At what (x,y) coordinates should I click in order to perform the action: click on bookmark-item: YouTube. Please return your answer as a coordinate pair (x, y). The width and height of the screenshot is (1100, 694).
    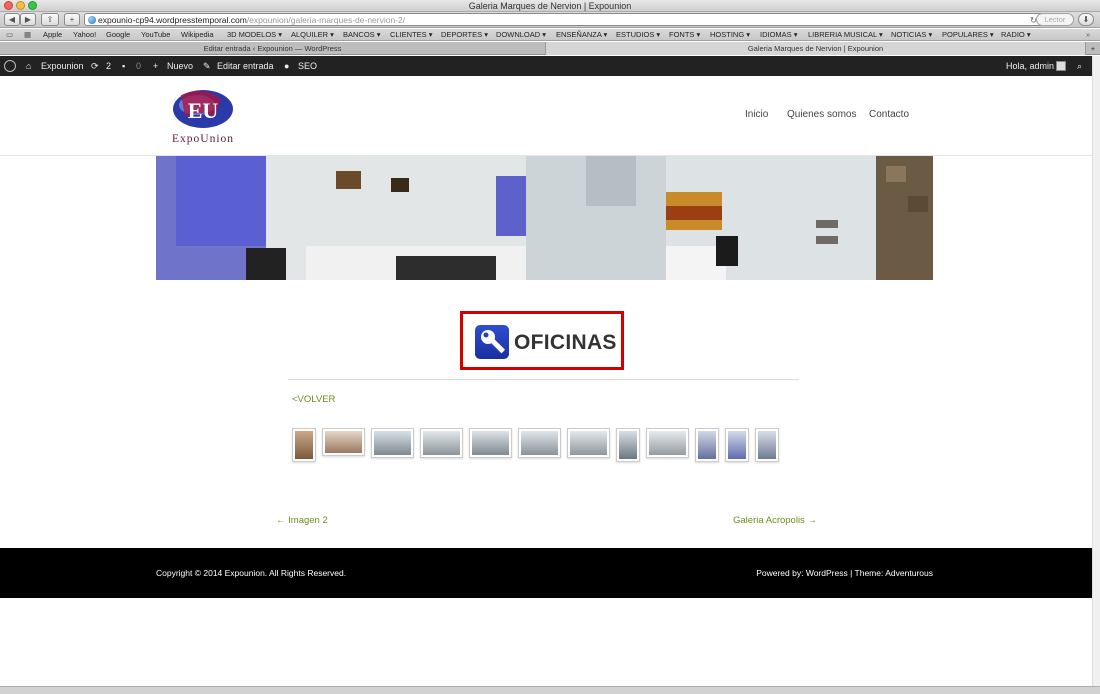
    Looking at the image, I should click on (155, 35).